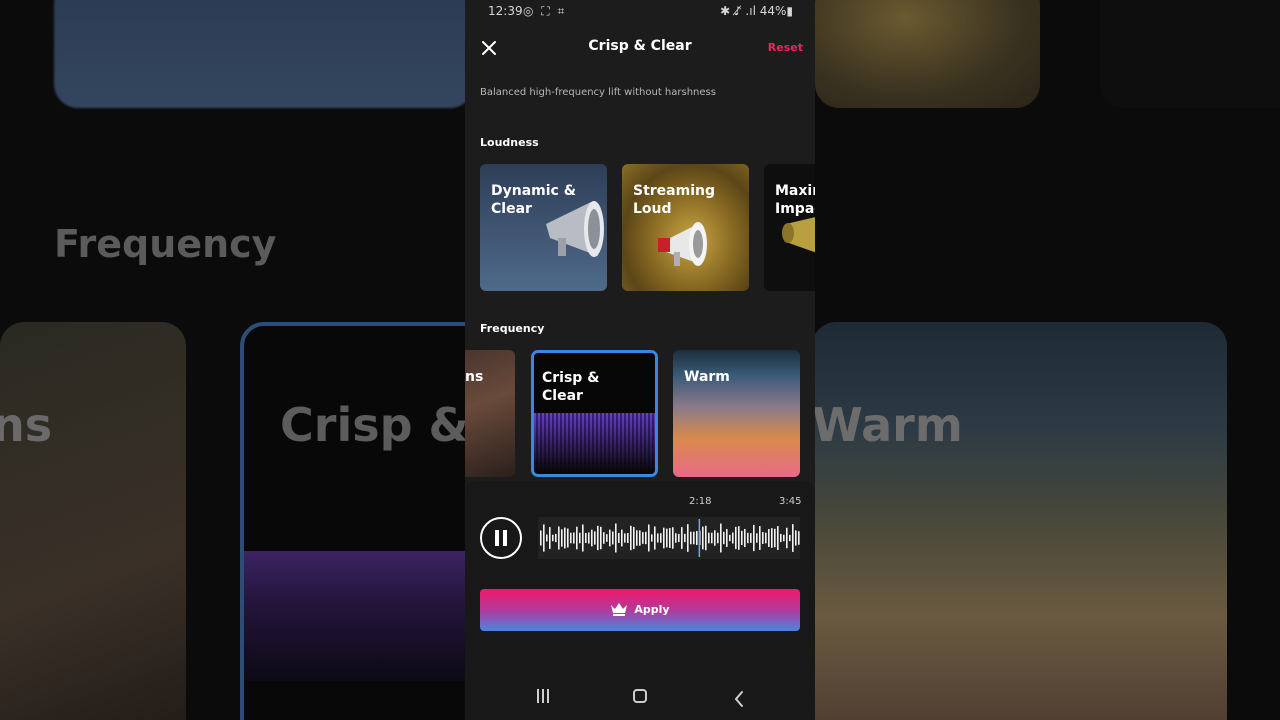  Describe the element at coordinates (640, 12) in the screenshot. I see `status-bar: 12:39 ◎ ⛶ ⌗ ✱ ♪̸ .ıl 44%▮` at that location.